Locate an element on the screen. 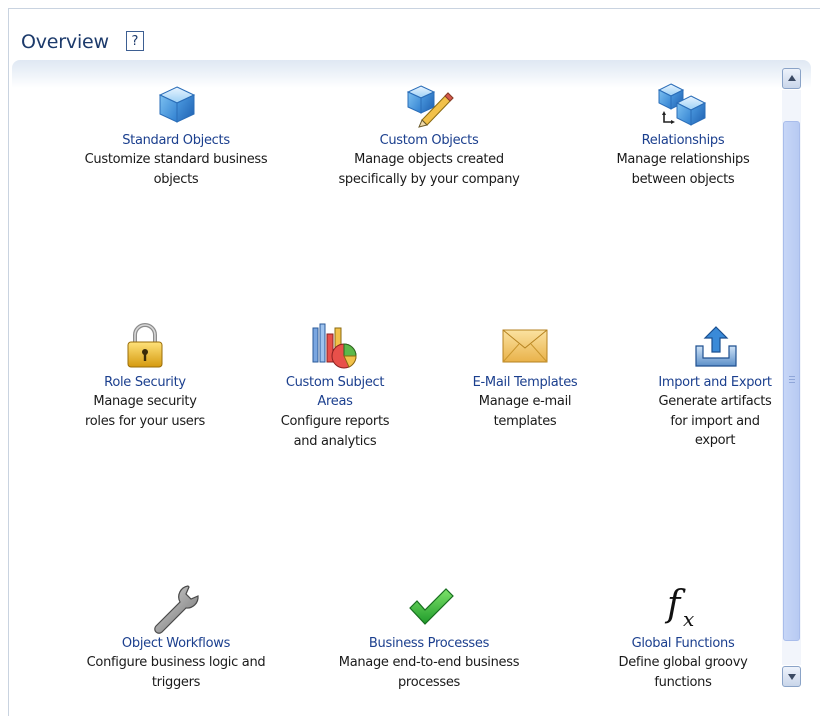 This screenshot has height=717, width=822. linked-cubes-icon is located at coordinates (683, 106).